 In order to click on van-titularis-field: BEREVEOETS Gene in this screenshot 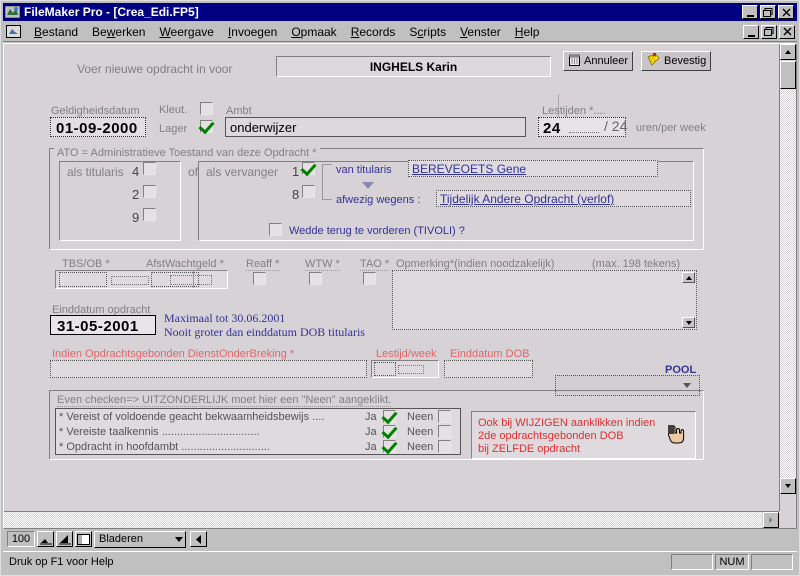, I will do `click(533, 168)`.